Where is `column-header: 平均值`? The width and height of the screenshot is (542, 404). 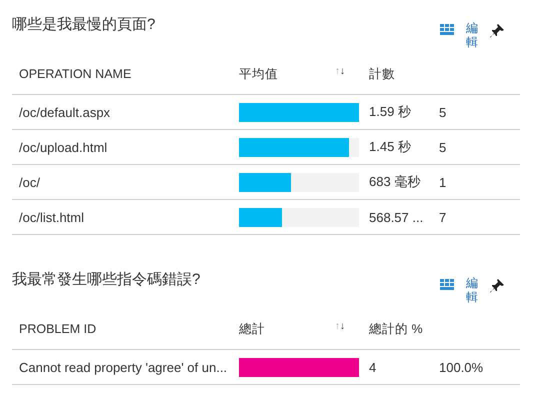 column-header: 平均值 is located at coordinates (258, 74).